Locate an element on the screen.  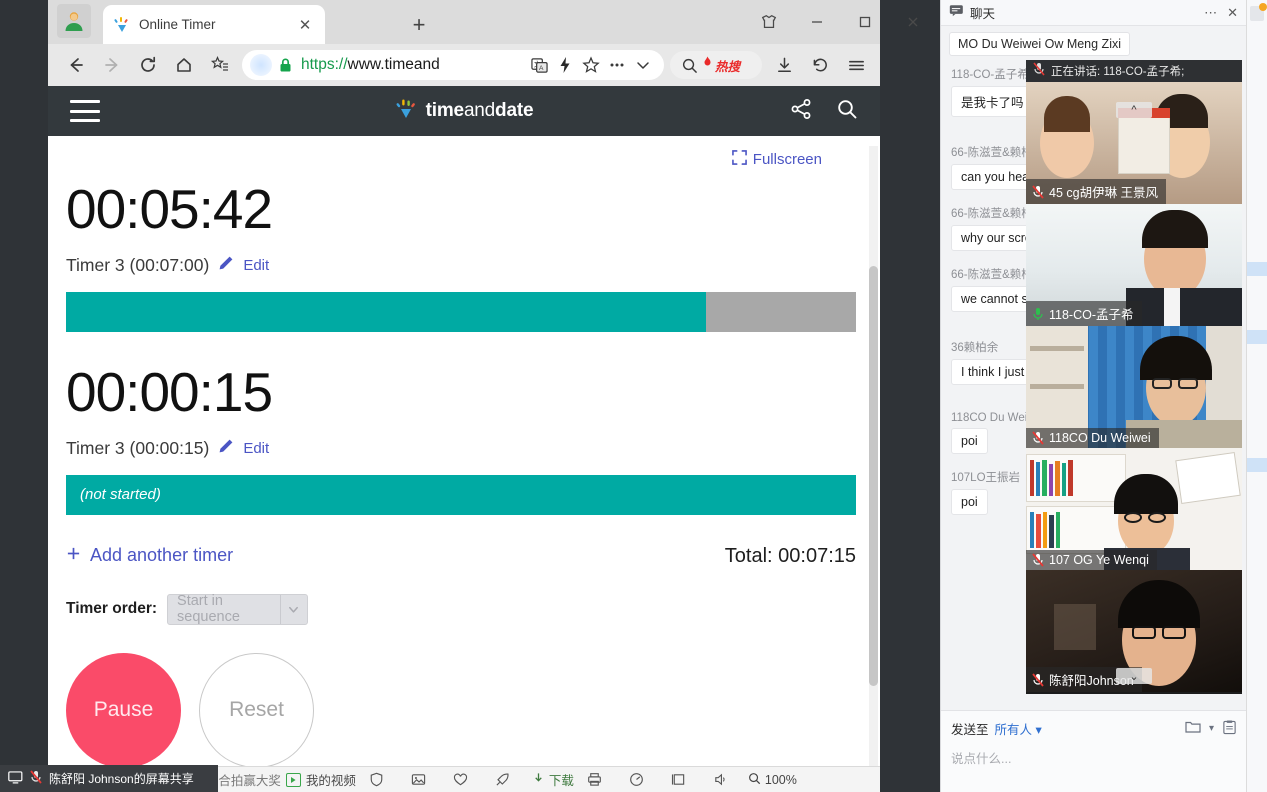
timer-name-1: Timer 3 (00:07:00) is located at coordinates (138, 264).